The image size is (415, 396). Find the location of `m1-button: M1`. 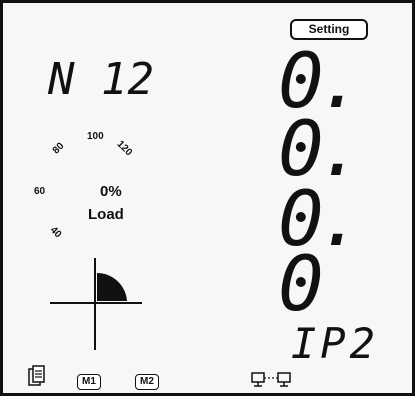

m1-button: M1 is located at coordinates (89, 382).